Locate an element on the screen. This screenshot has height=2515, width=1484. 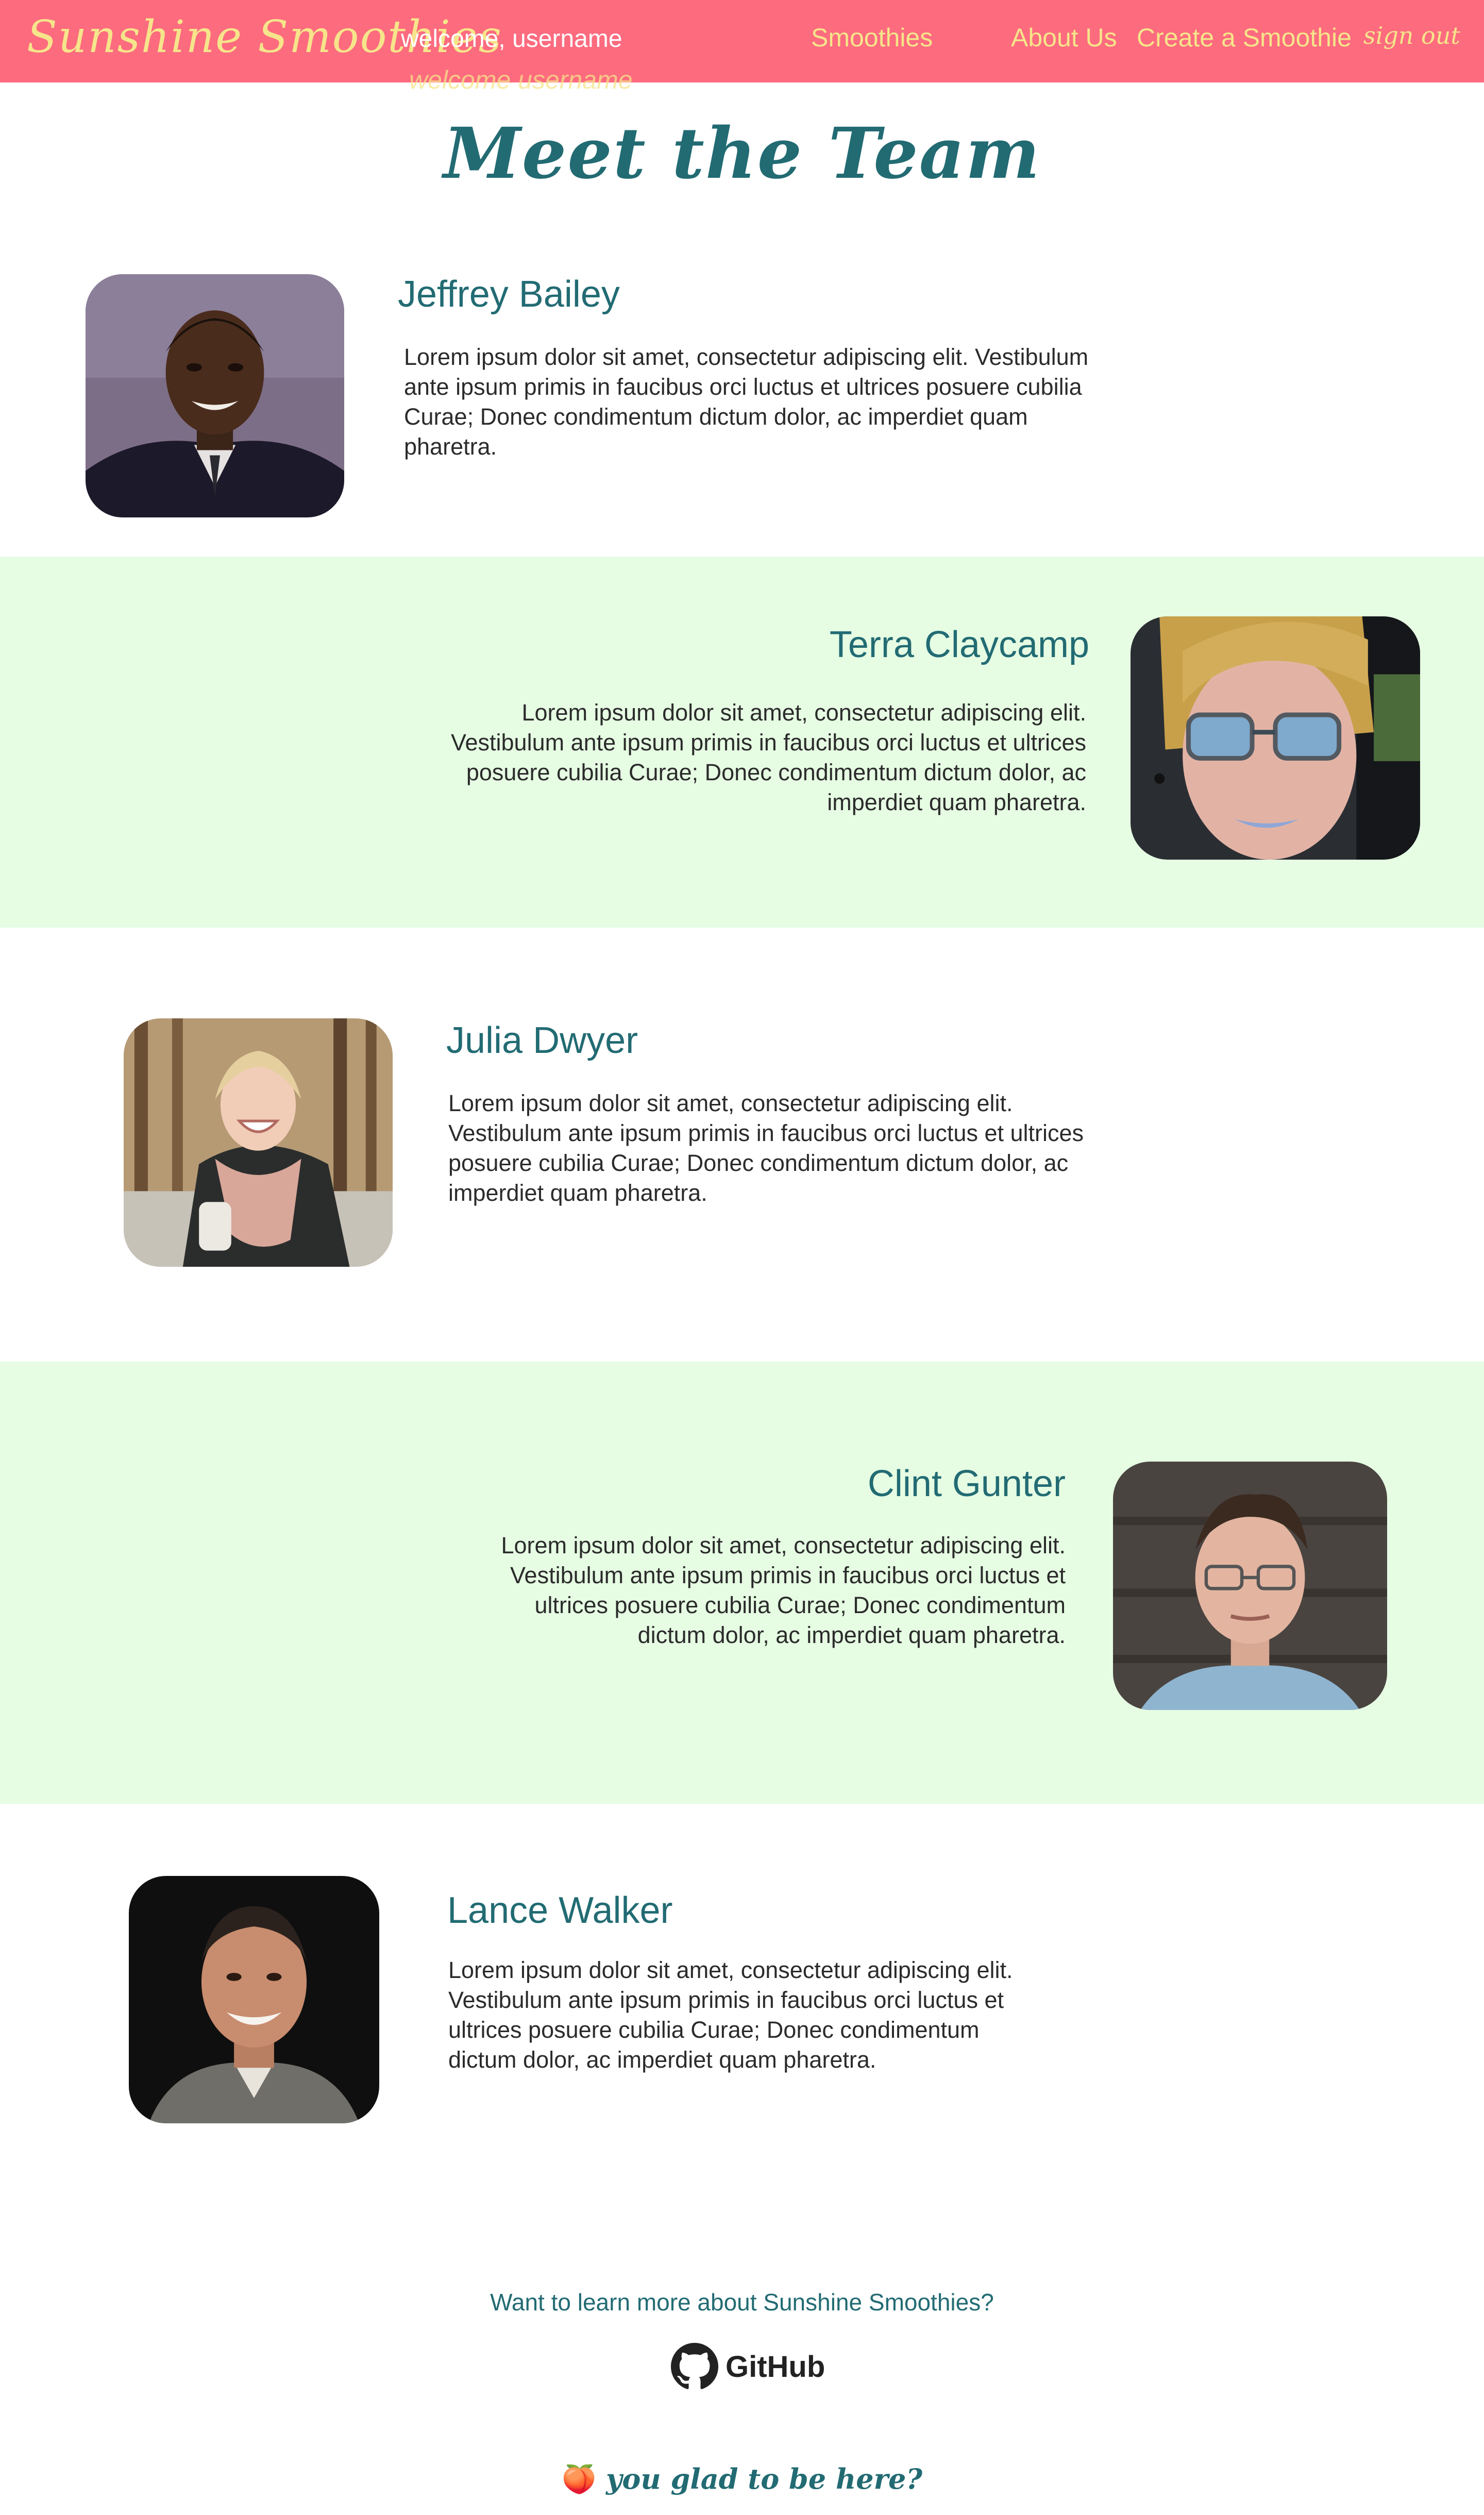
member-photo-jeffrey-bailey is located at coordinates (215, 396).